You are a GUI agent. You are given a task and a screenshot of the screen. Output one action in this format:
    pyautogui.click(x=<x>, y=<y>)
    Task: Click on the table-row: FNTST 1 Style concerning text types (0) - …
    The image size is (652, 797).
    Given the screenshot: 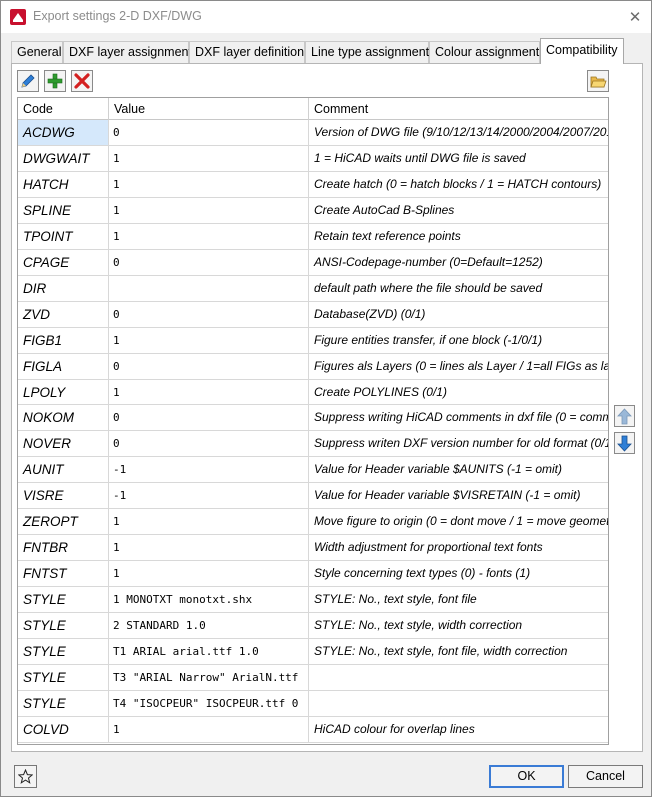 What is the action you would take?
    pyautogui.click(x=313, y=574)
    